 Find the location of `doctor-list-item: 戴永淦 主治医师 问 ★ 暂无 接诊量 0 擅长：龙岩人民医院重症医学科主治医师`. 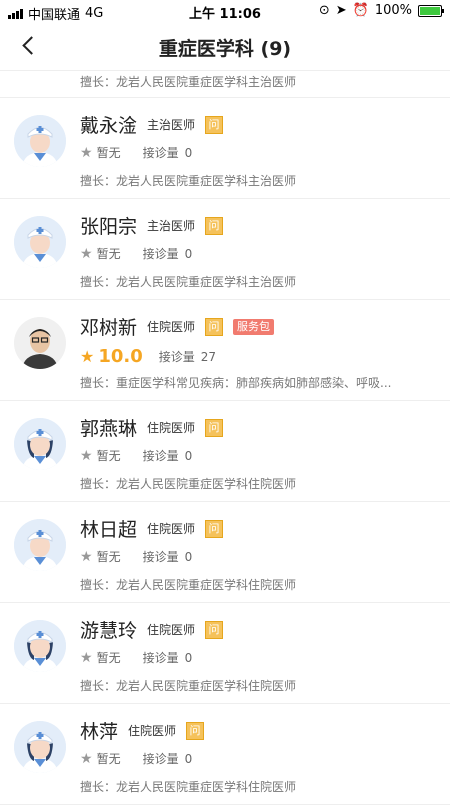

doctor-list-item: 戴永淦 主治医师 问 ★ 暂无 接诊量 0 擅长：龙岩人民医院重症医学科主治医师 is located at coordinates (225, 148).